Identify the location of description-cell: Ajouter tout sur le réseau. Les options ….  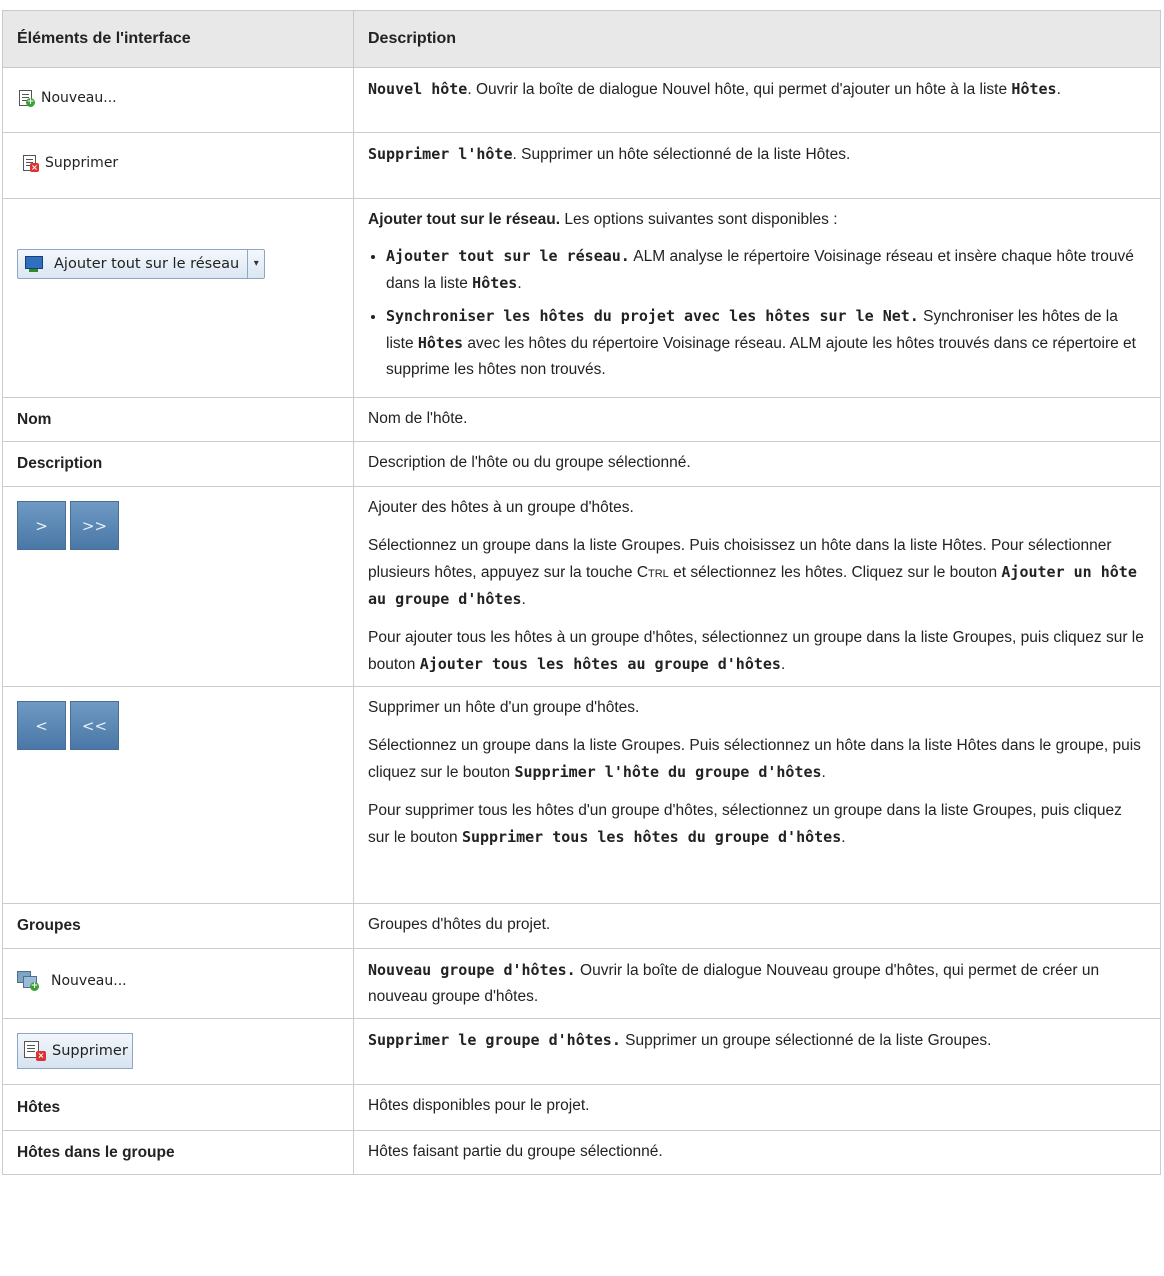
(757, 298).